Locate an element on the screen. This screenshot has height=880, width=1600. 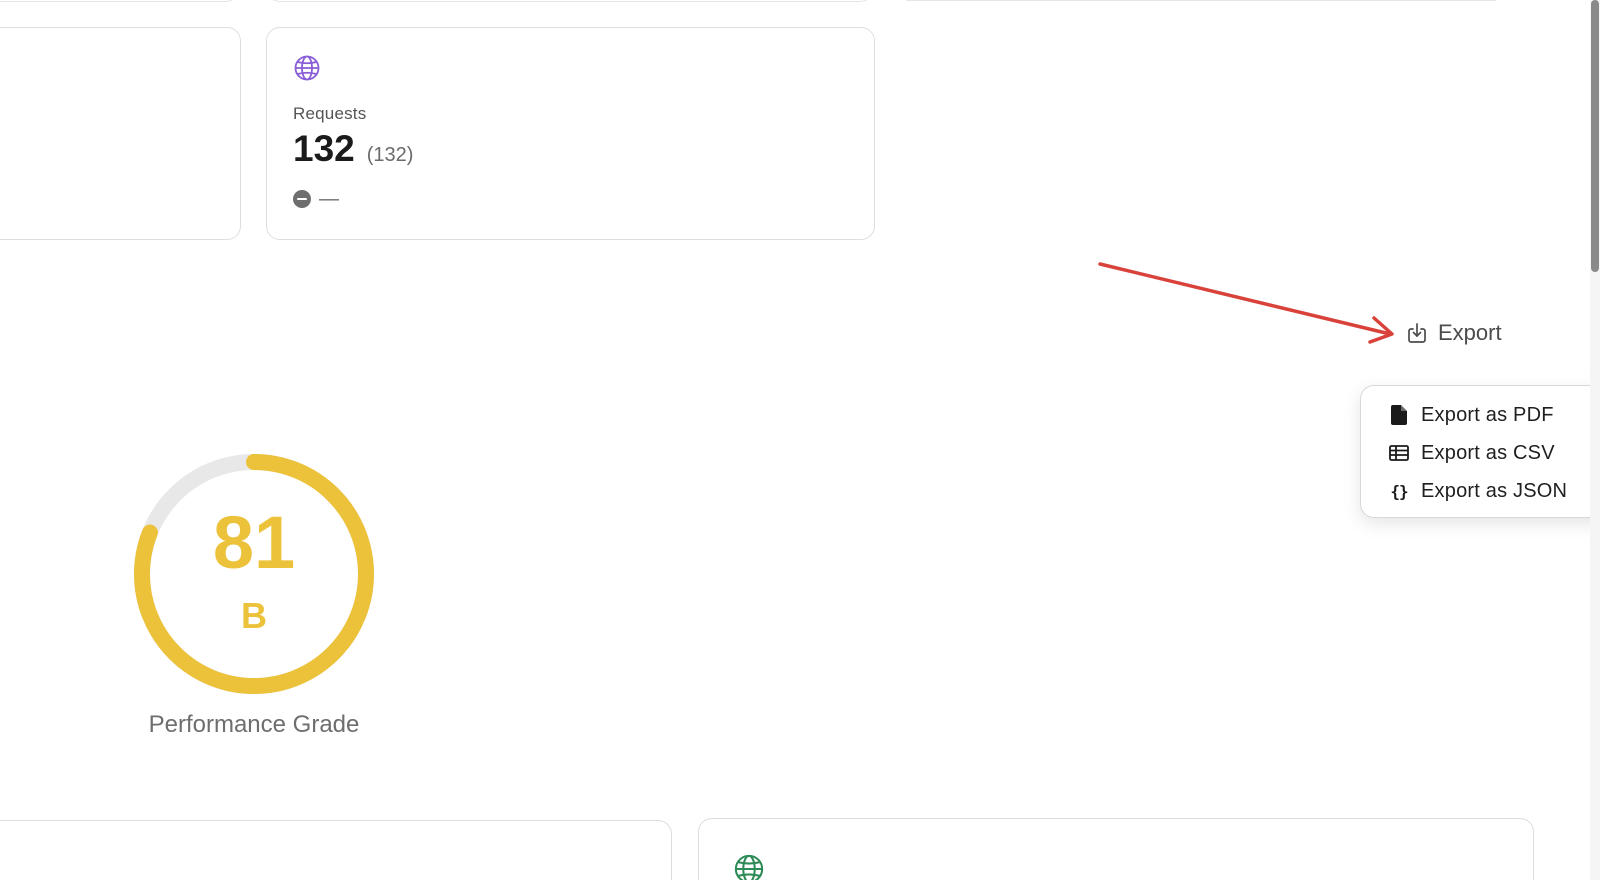
metric-change: — is located at coordinates (316, 199).